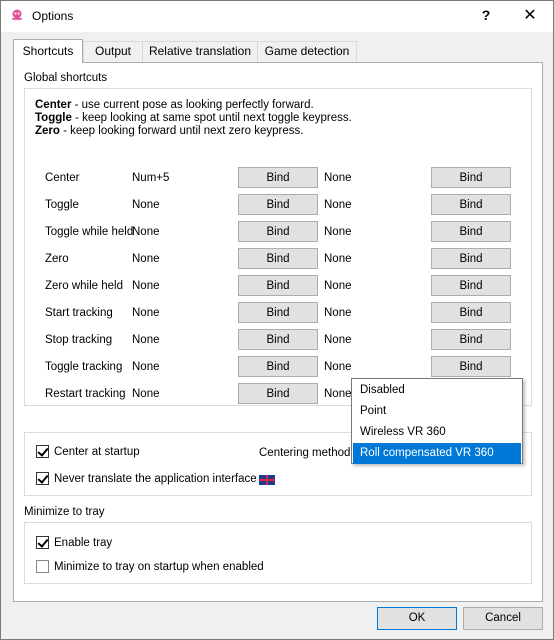 The height and width of the screenshot is (640, 554). Describe the element at coordinates (42, 566) in the screenshot. I see `minimize-on-startup-checkbox` at that location.